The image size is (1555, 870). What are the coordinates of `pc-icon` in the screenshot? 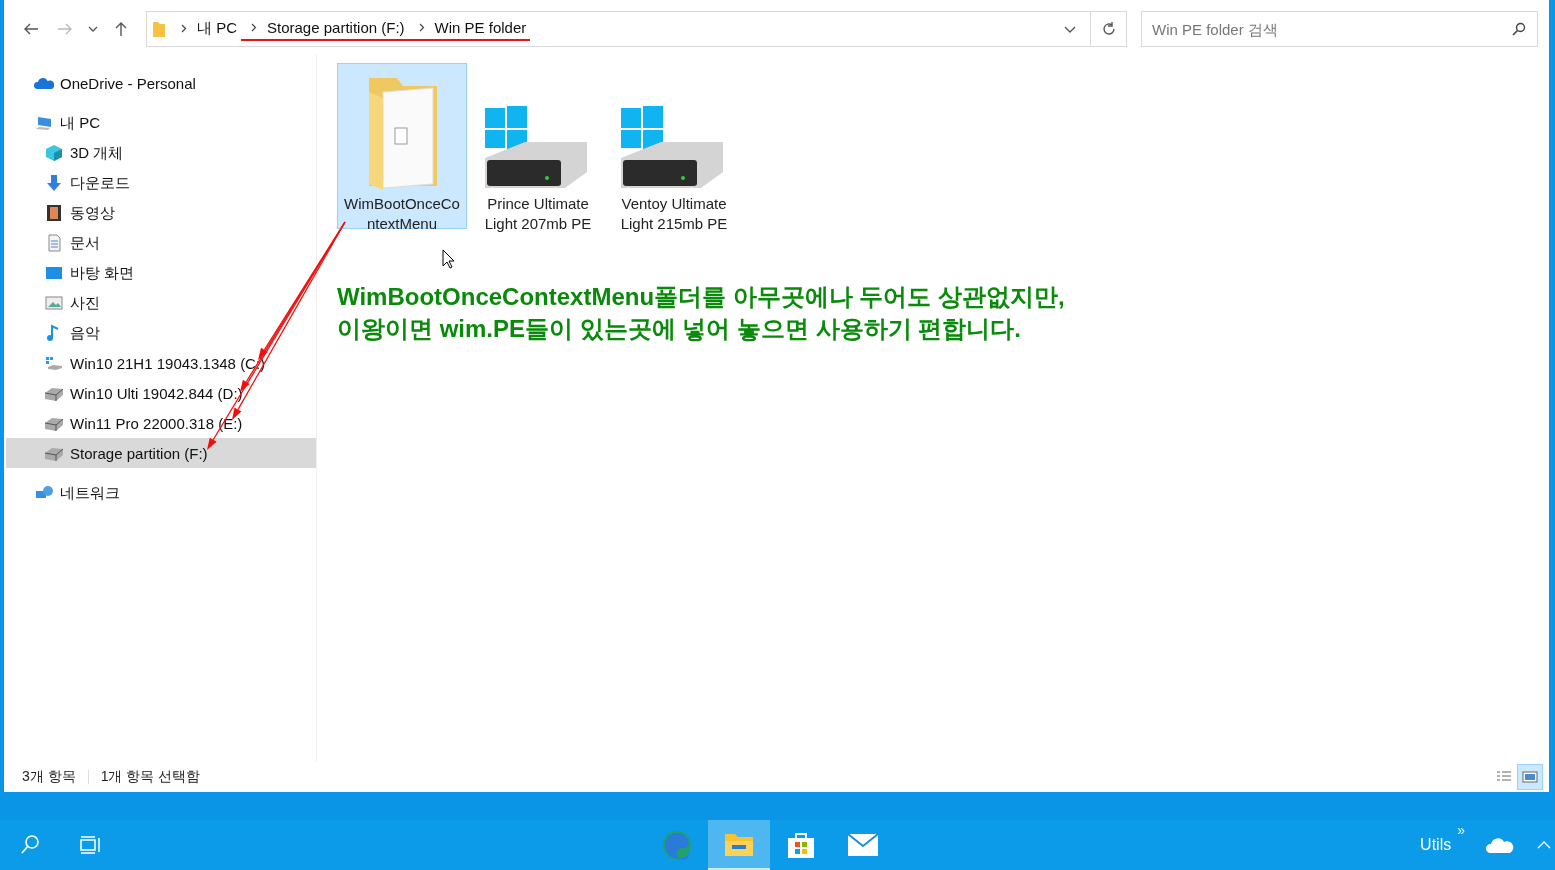 It's located at (44, 123).